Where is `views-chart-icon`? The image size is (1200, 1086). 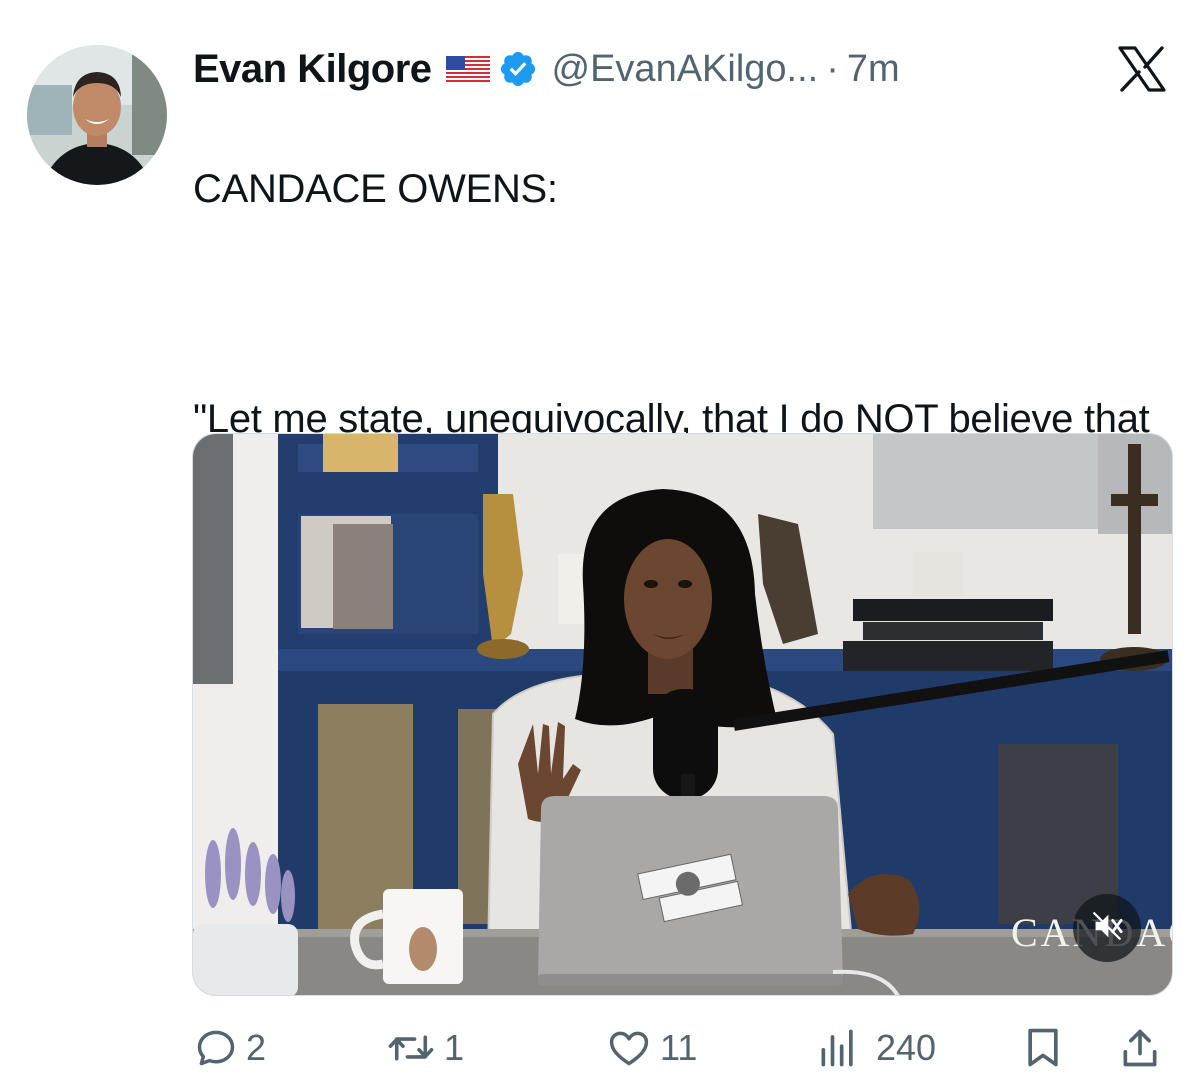 views-chart-icon is located at coordinates (838, 1048).